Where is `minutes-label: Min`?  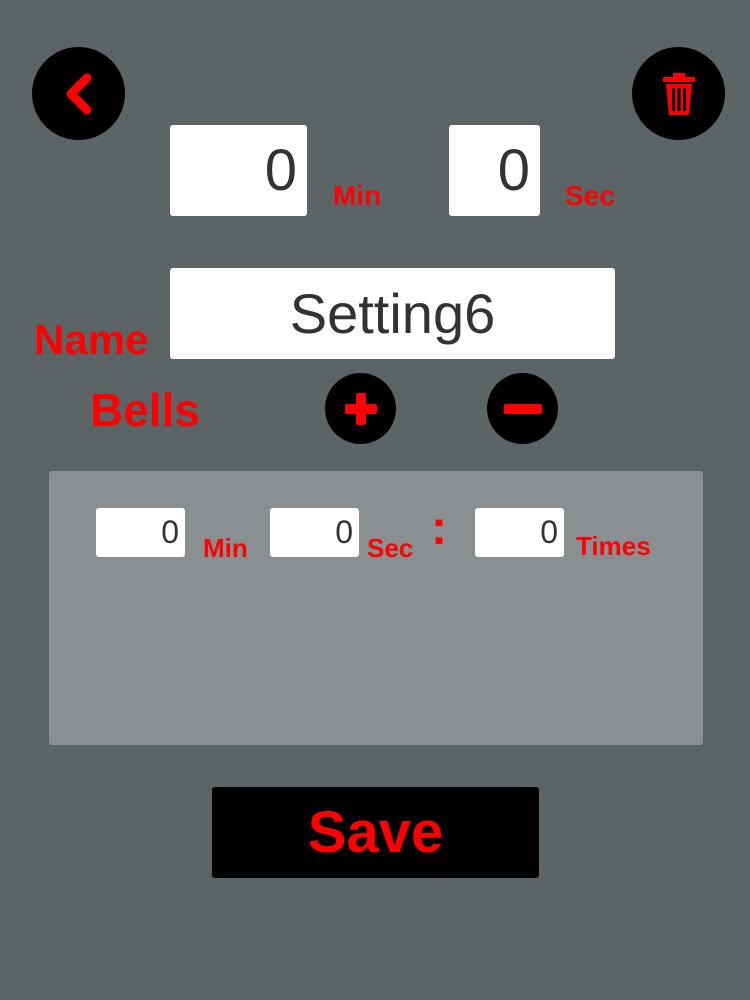 minutes-label: Min is located at coordinates (357, 195).